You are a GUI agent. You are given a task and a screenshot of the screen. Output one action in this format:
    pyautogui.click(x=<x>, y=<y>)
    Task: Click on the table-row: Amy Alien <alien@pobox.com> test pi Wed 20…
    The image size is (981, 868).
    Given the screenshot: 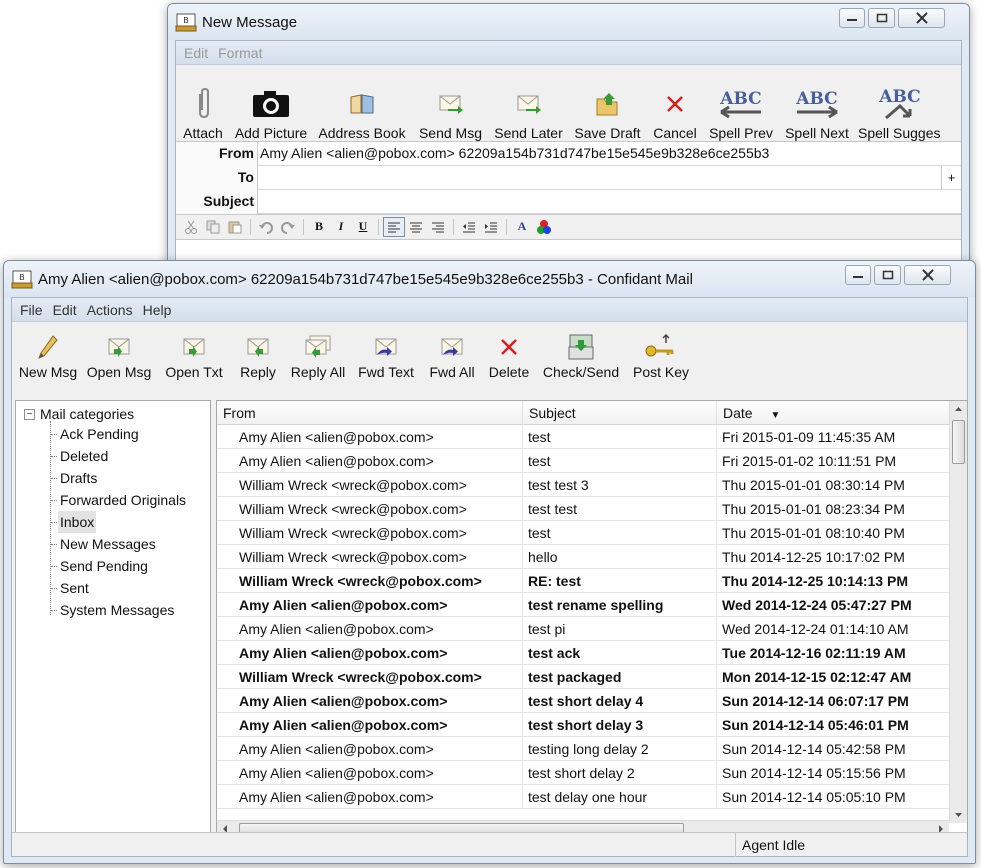 What is the action you would take?
    pyautogui.click(x=583, y=629)
    